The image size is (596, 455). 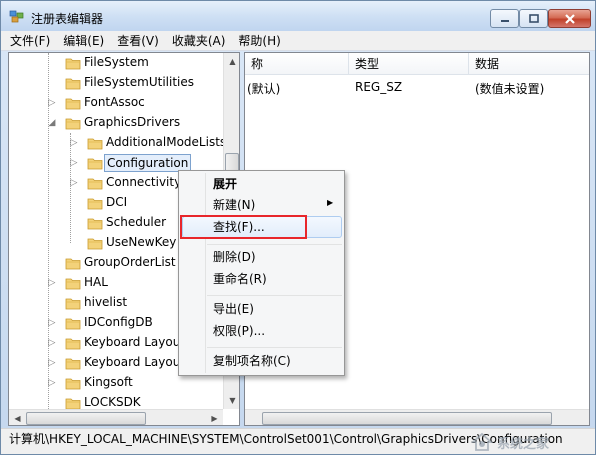 What do you see at coordinates (231, 61) in the screenshot?
I see `scroll-up-arrow-icon: ▲` at bounding box center [231, 61].